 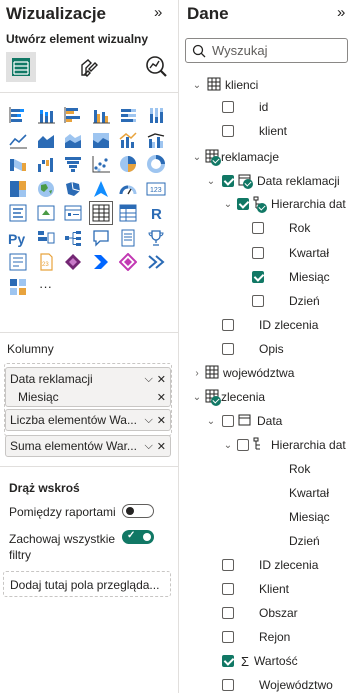 What do you see at coordinates (18, 164) in the screenshot?
I see `ribbon-chart-icon` at bounding box center [18, 164].